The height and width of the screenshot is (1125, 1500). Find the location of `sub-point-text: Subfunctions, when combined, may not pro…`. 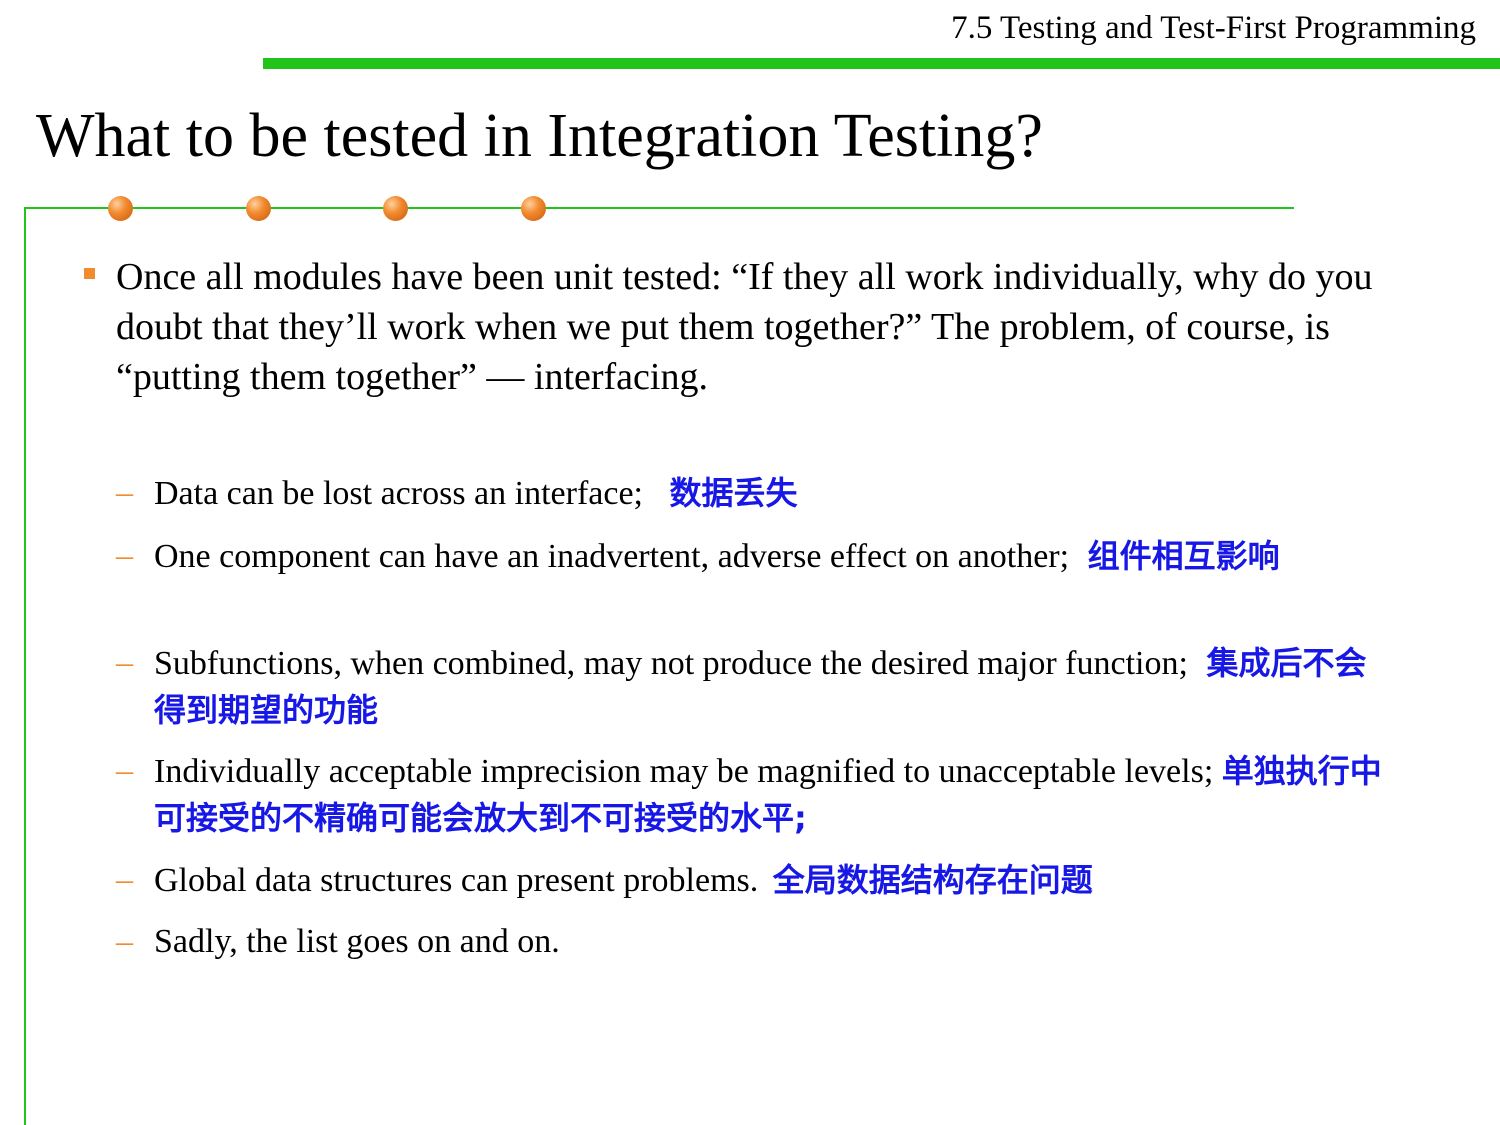

sub-point-text: Subfunctions, when combined, may not pro… is located at coordinates (671, 663).